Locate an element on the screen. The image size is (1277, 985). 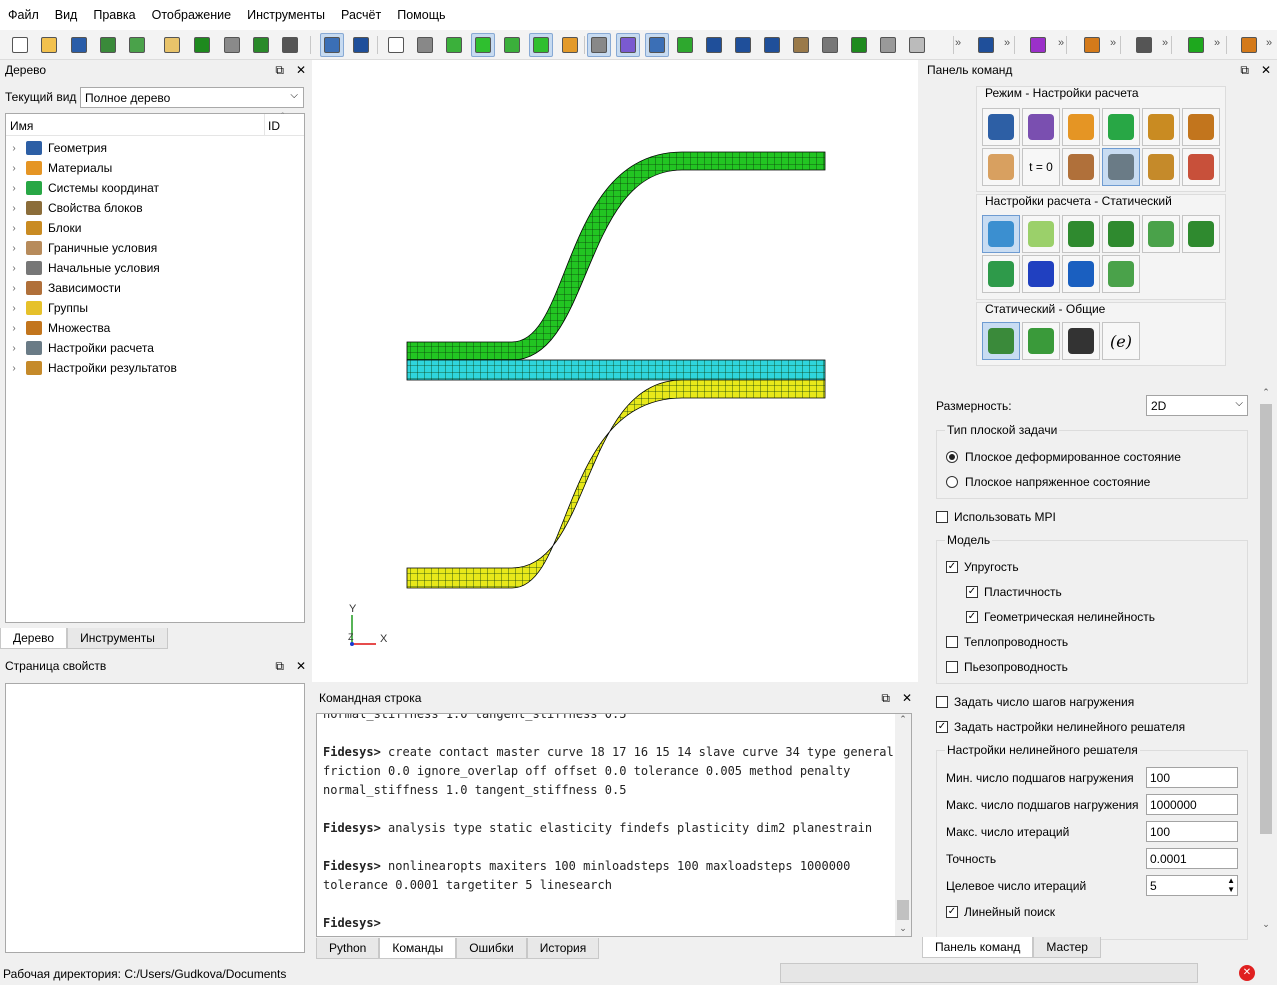
buckling-button is located at coordinates (1121, 234).